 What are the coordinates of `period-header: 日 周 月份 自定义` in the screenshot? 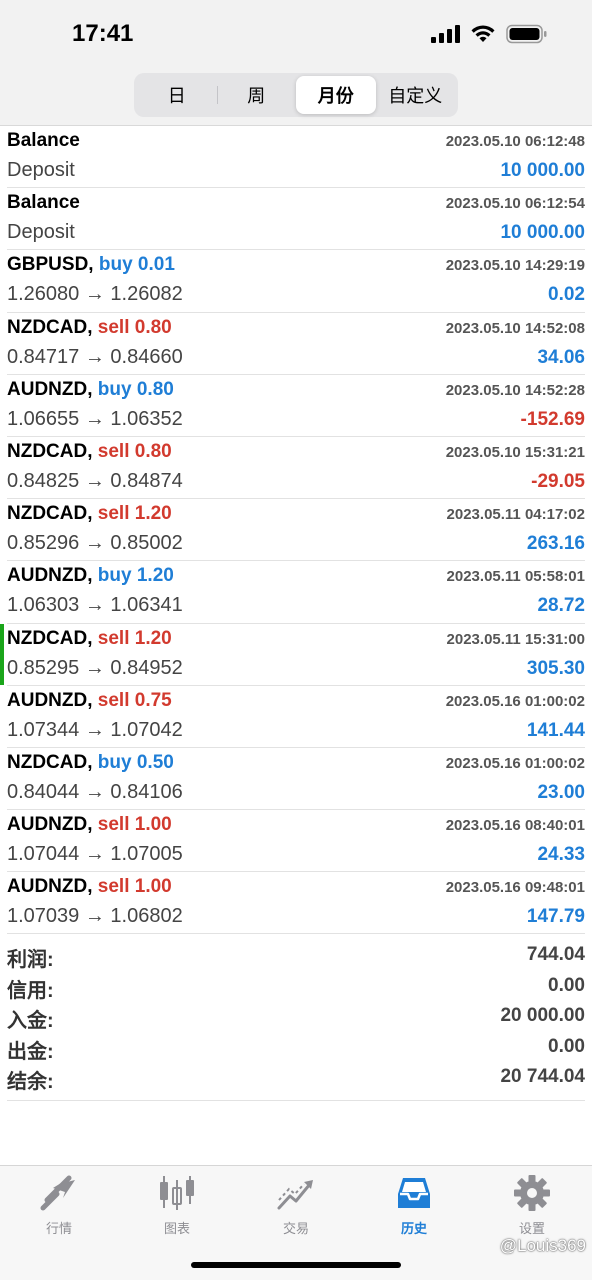 It's located at (296, 98).